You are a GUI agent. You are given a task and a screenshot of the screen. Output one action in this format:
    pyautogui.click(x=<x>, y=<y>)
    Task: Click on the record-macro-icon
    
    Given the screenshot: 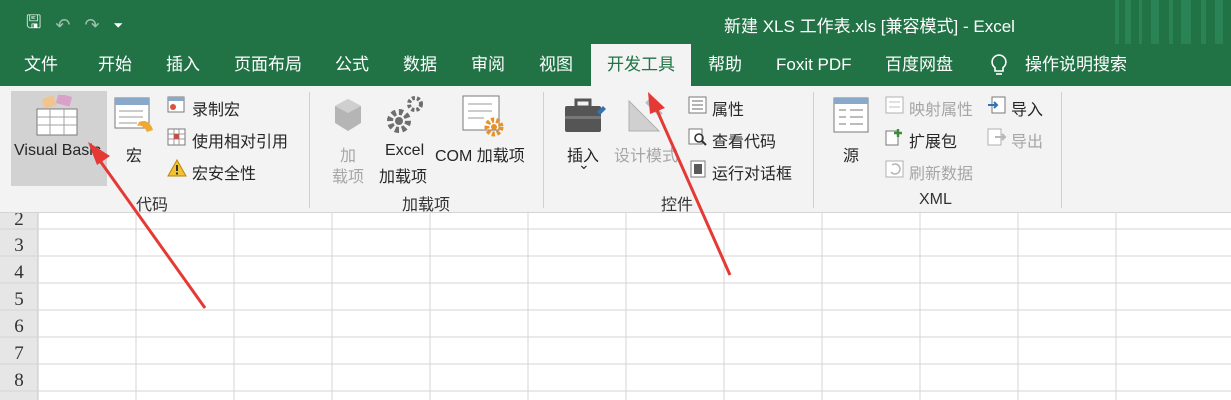 What is the action you would take?
    pyautogui.click(x=176, y=104)
    